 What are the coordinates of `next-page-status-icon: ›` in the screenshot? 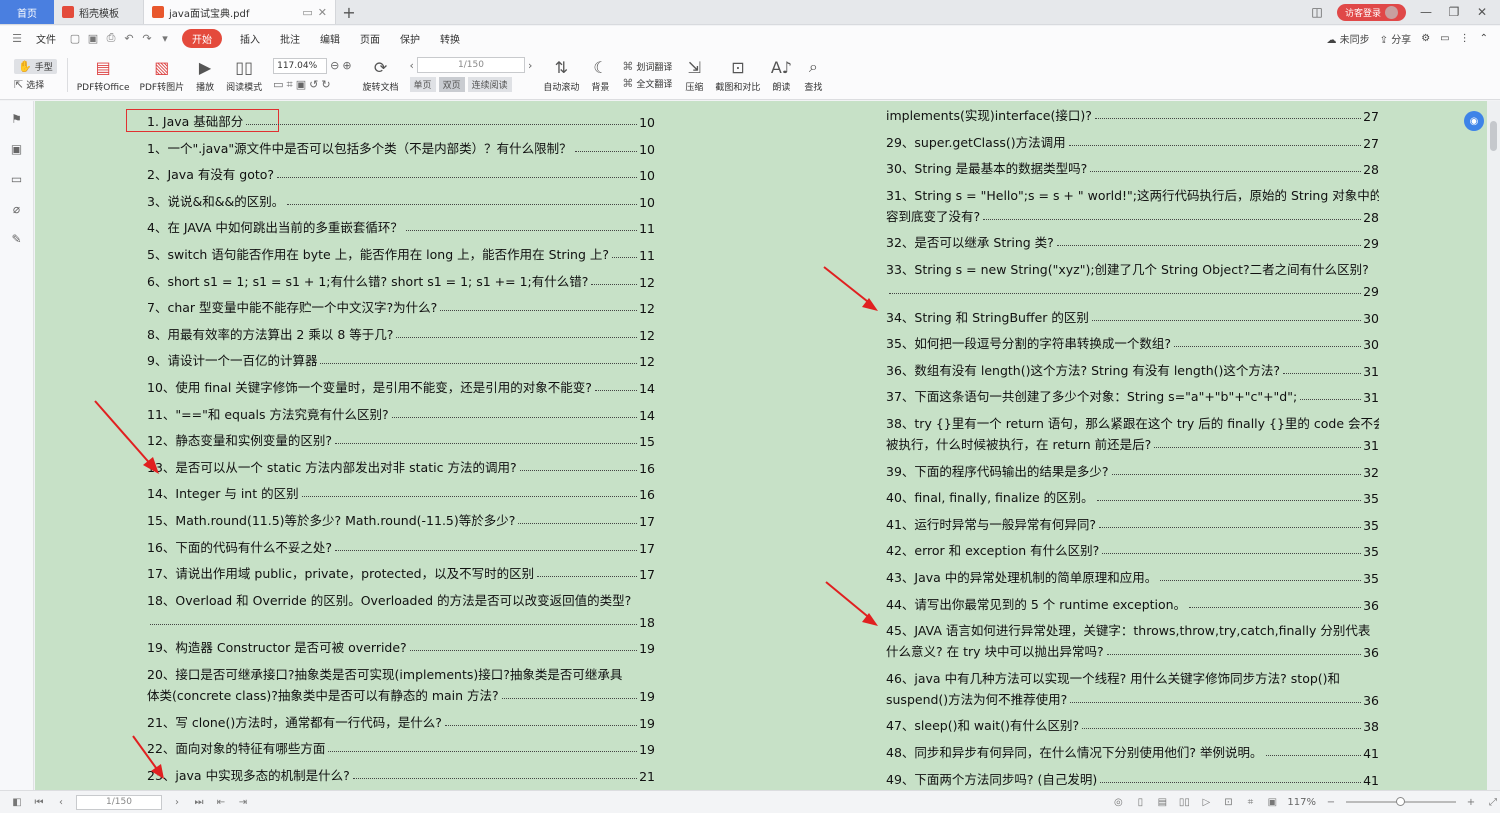 It's located at (177, 802).